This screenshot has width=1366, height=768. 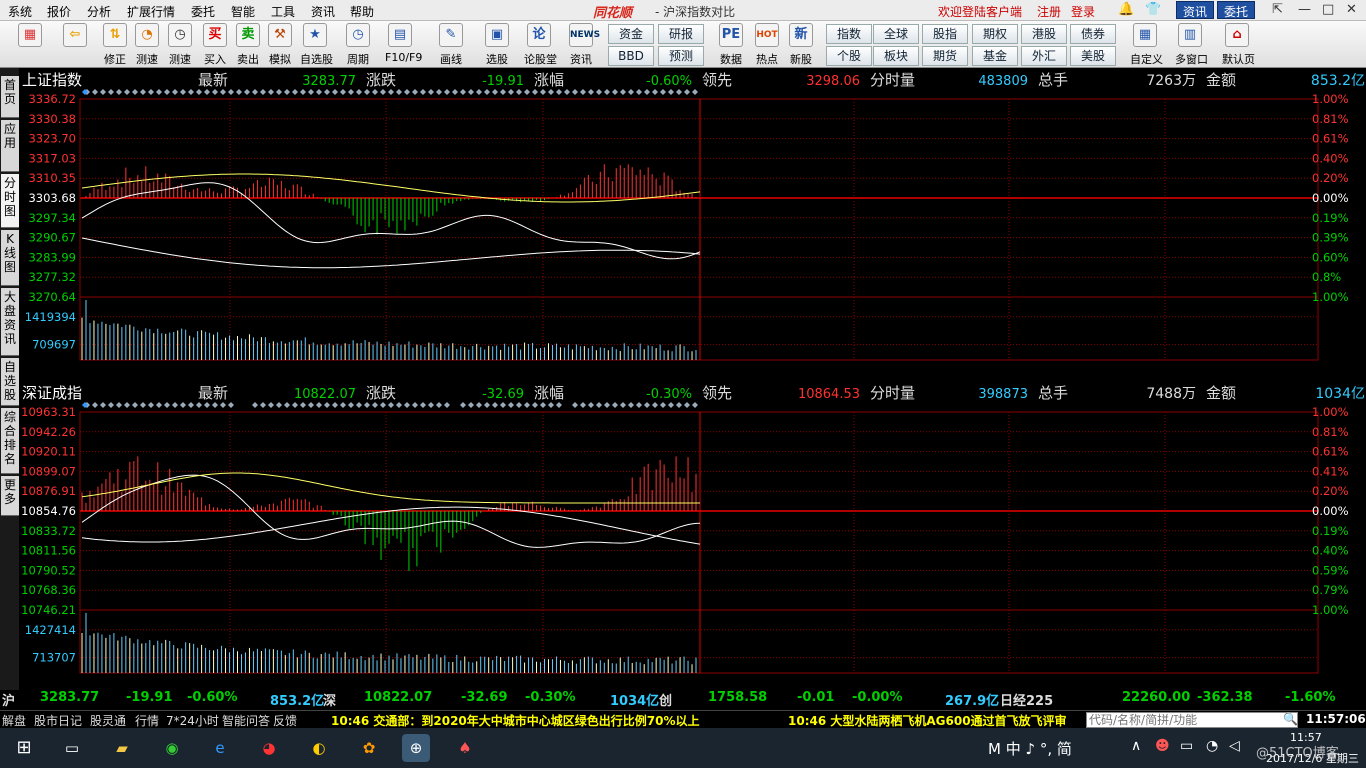 I want to click on news-ticker-2: 10:46 大型水陆两栖飞机AG600通过首飞放飞评审, so click(x=927, y=720).